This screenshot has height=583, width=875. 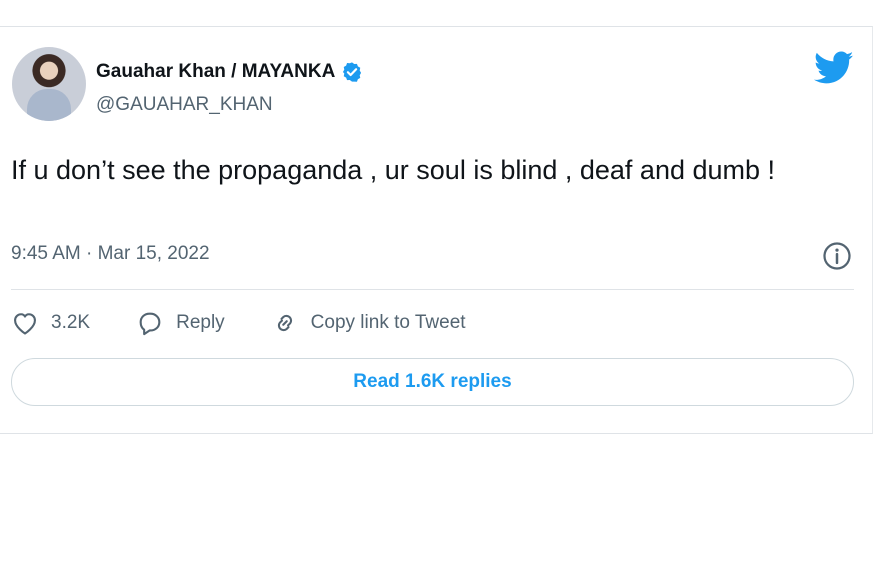 I want to click on reply-button: Reply, so click(x=180, y=323).